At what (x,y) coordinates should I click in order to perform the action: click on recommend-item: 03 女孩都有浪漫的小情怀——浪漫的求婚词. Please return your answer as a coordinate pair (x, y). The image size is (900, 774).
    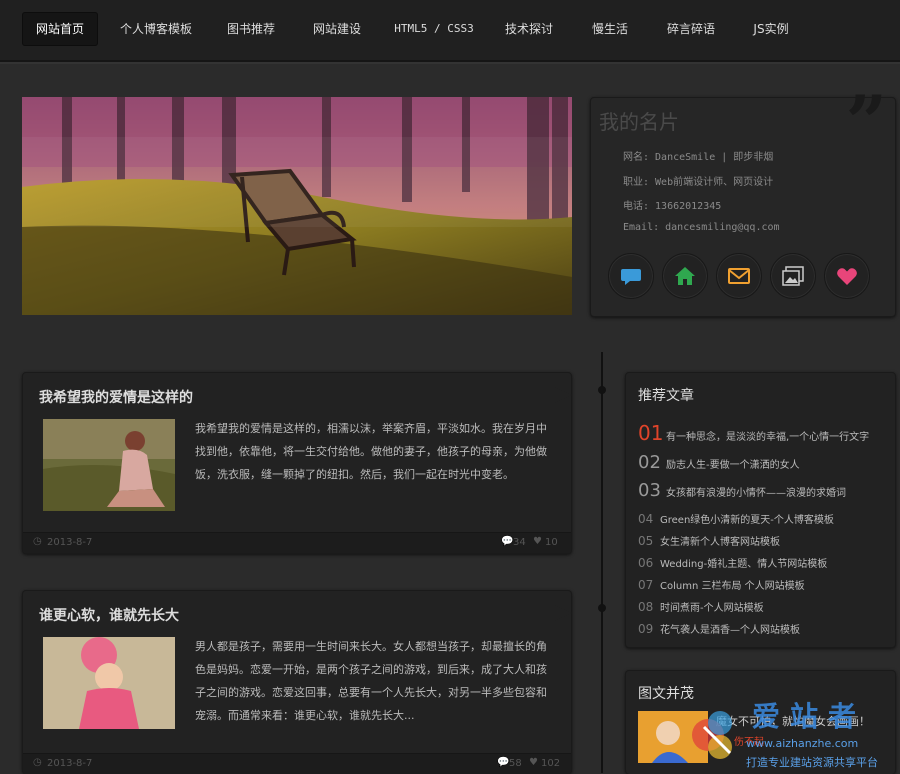
    Looking at the image, I should click on (742, 490).